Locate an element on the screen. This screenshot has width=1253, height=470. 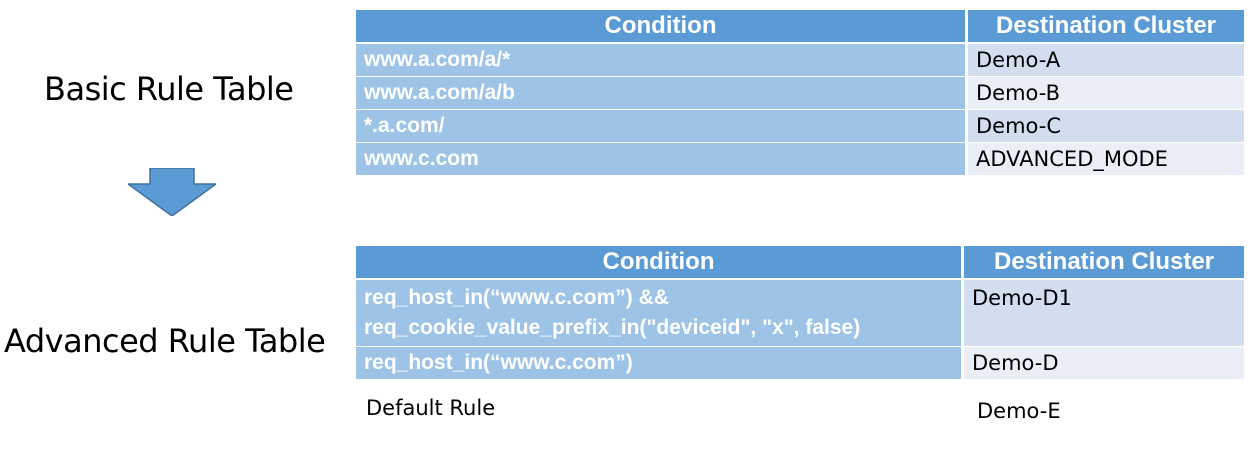
rule-destination-cell: Demo-C is located at coordinates (1106, 126).